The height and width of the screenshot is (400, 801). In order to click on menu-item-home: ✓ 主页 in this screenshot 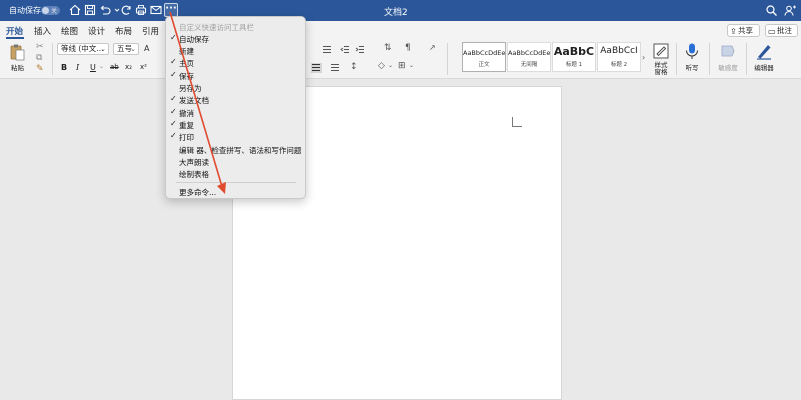, I will do `click(235, 63)`.